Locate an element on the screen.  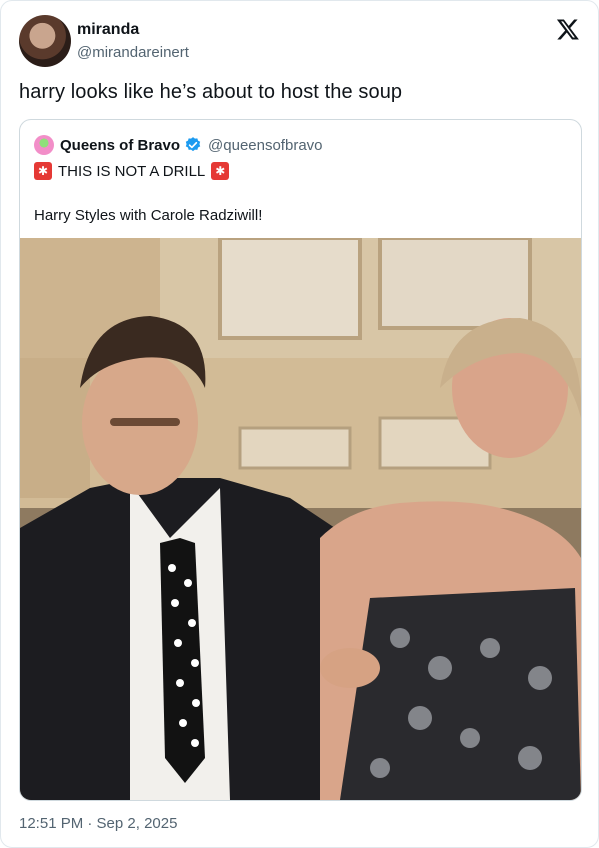
x-logo-icon is located at coordinates (568, 29).